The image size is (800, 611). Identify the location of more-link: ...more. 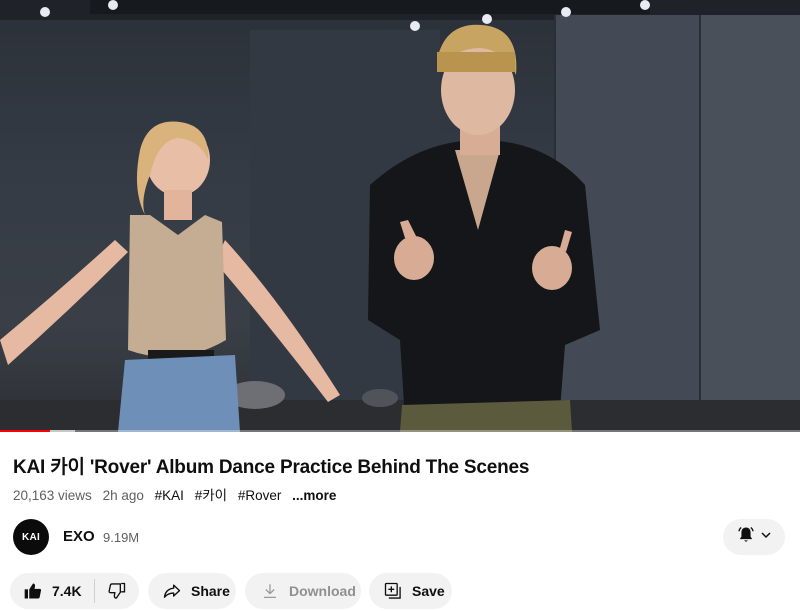
(314, 495).